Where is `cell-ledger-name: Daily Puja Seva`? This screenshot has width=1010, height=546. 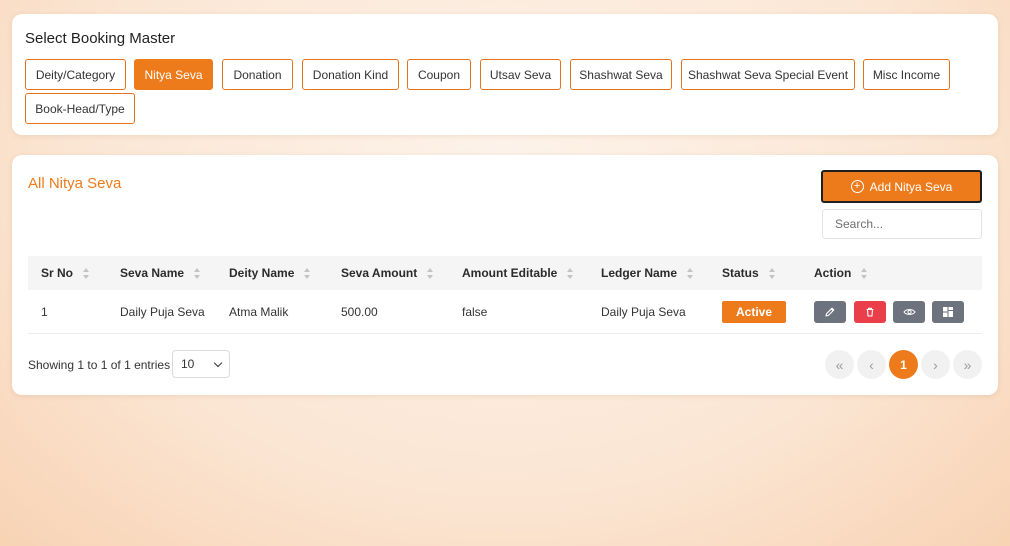 cell-ledger-name: Daily Puja Seva is located at coordinates (643, 312).